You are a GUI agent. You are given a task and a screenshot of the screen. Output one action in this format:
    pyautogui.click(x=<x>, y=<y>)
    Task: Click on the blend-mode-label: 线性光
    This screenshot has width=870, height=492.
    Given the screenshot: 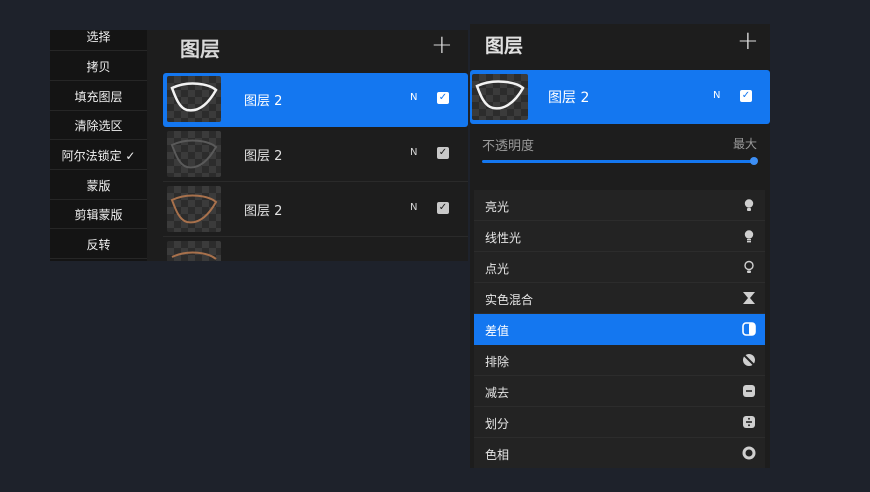 What is the action you would take?
    pyautogui.click(x=503, y=238)
    